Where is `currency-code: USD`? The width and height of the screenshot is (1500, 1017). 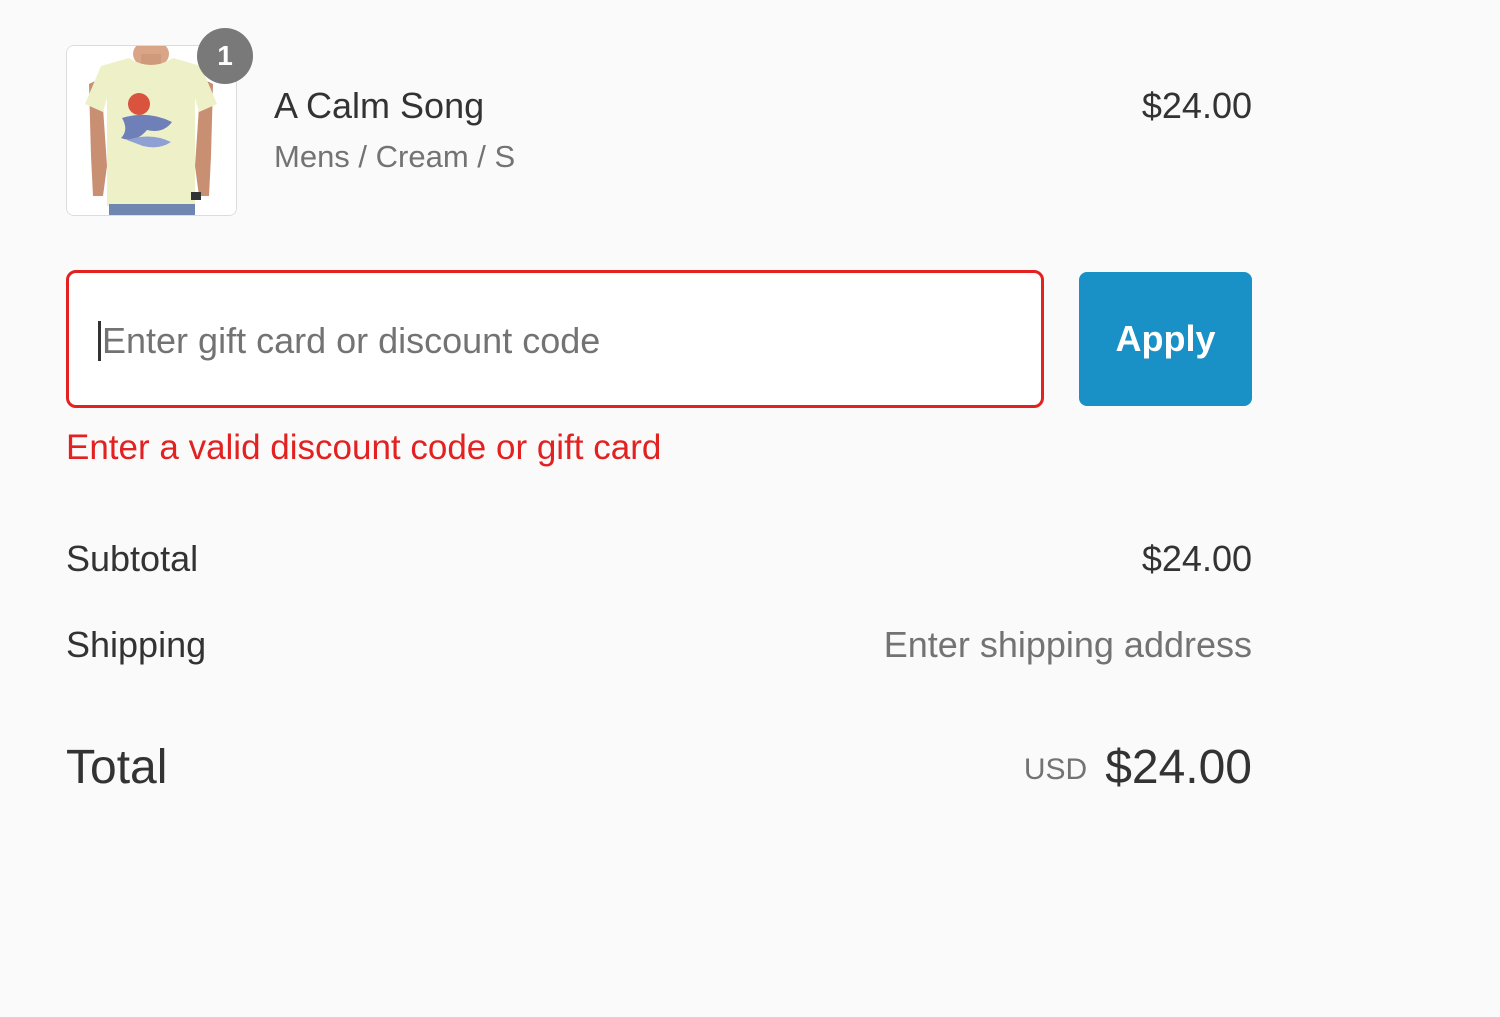
currency-code: USD is located at coordinates (1055, 769).